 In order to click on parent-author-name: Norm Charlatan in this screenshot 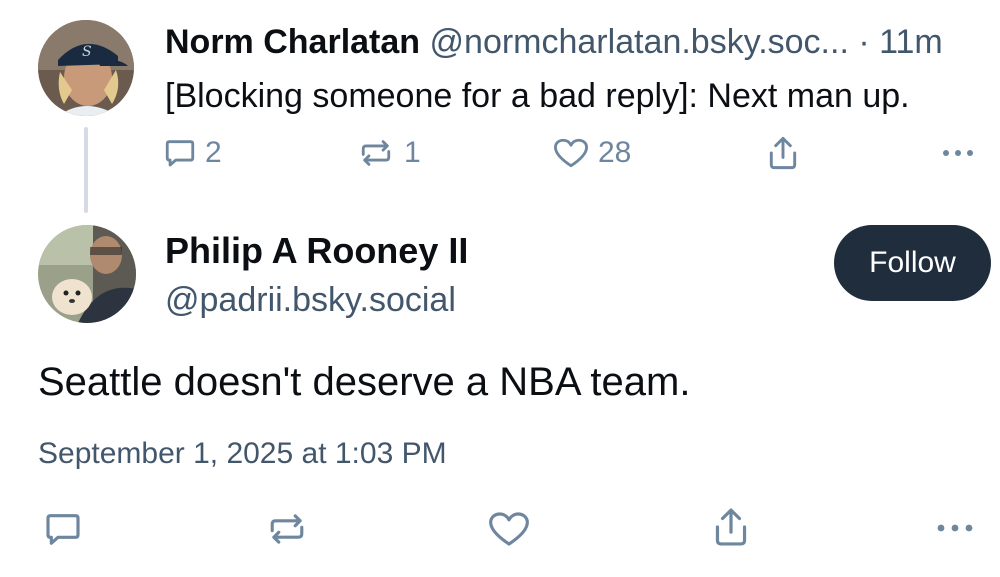, I will do `click(292, 42)`.